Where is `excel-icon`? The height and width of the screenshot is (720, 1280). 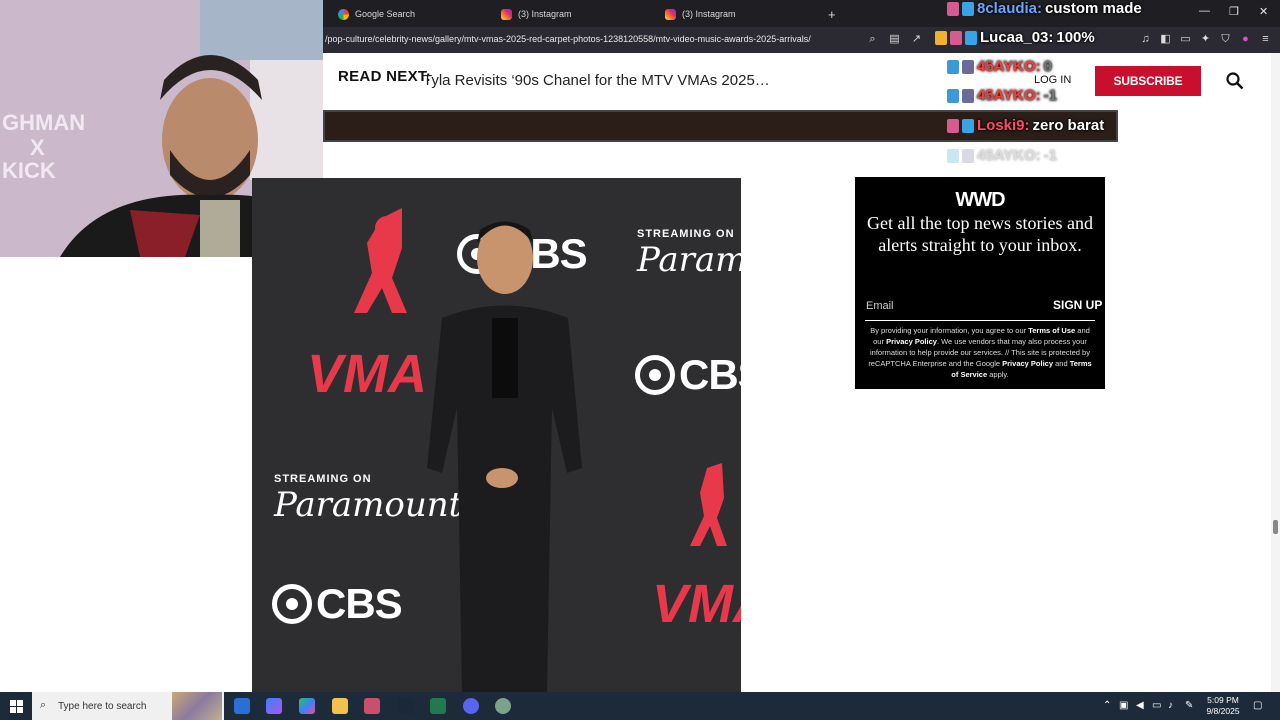
excel-icon is located at coordinates (438, 706).